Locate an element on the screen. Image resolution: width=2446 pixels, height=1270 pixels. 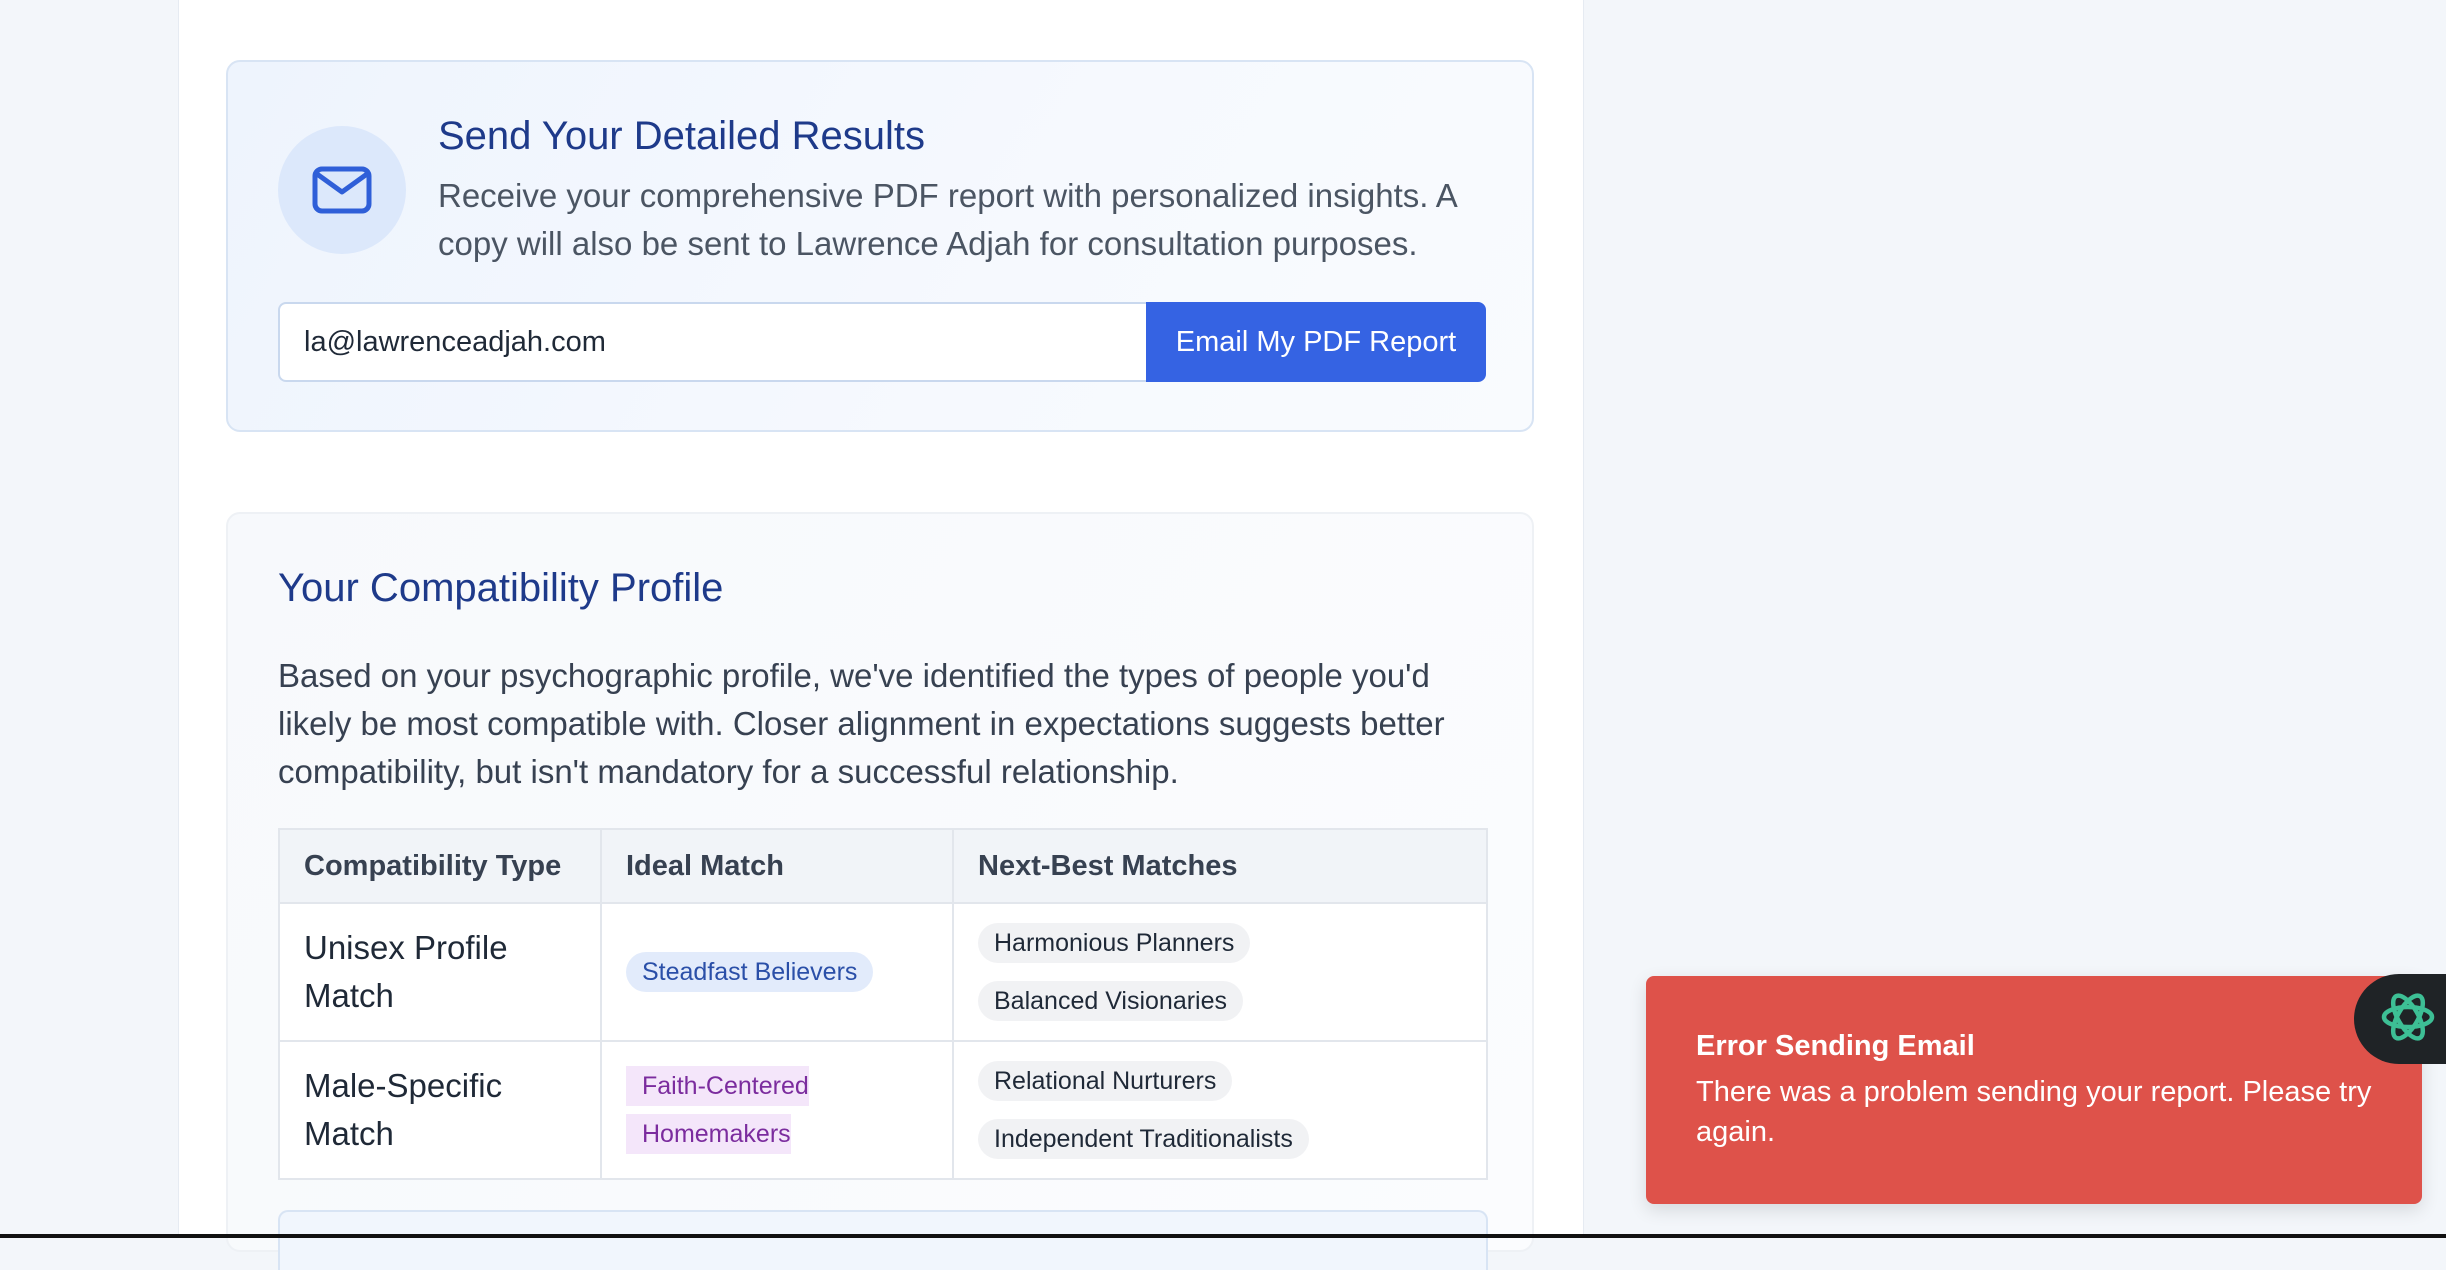
compatibility-type: Male-Specific Match is located at coordinates (403, 1109).